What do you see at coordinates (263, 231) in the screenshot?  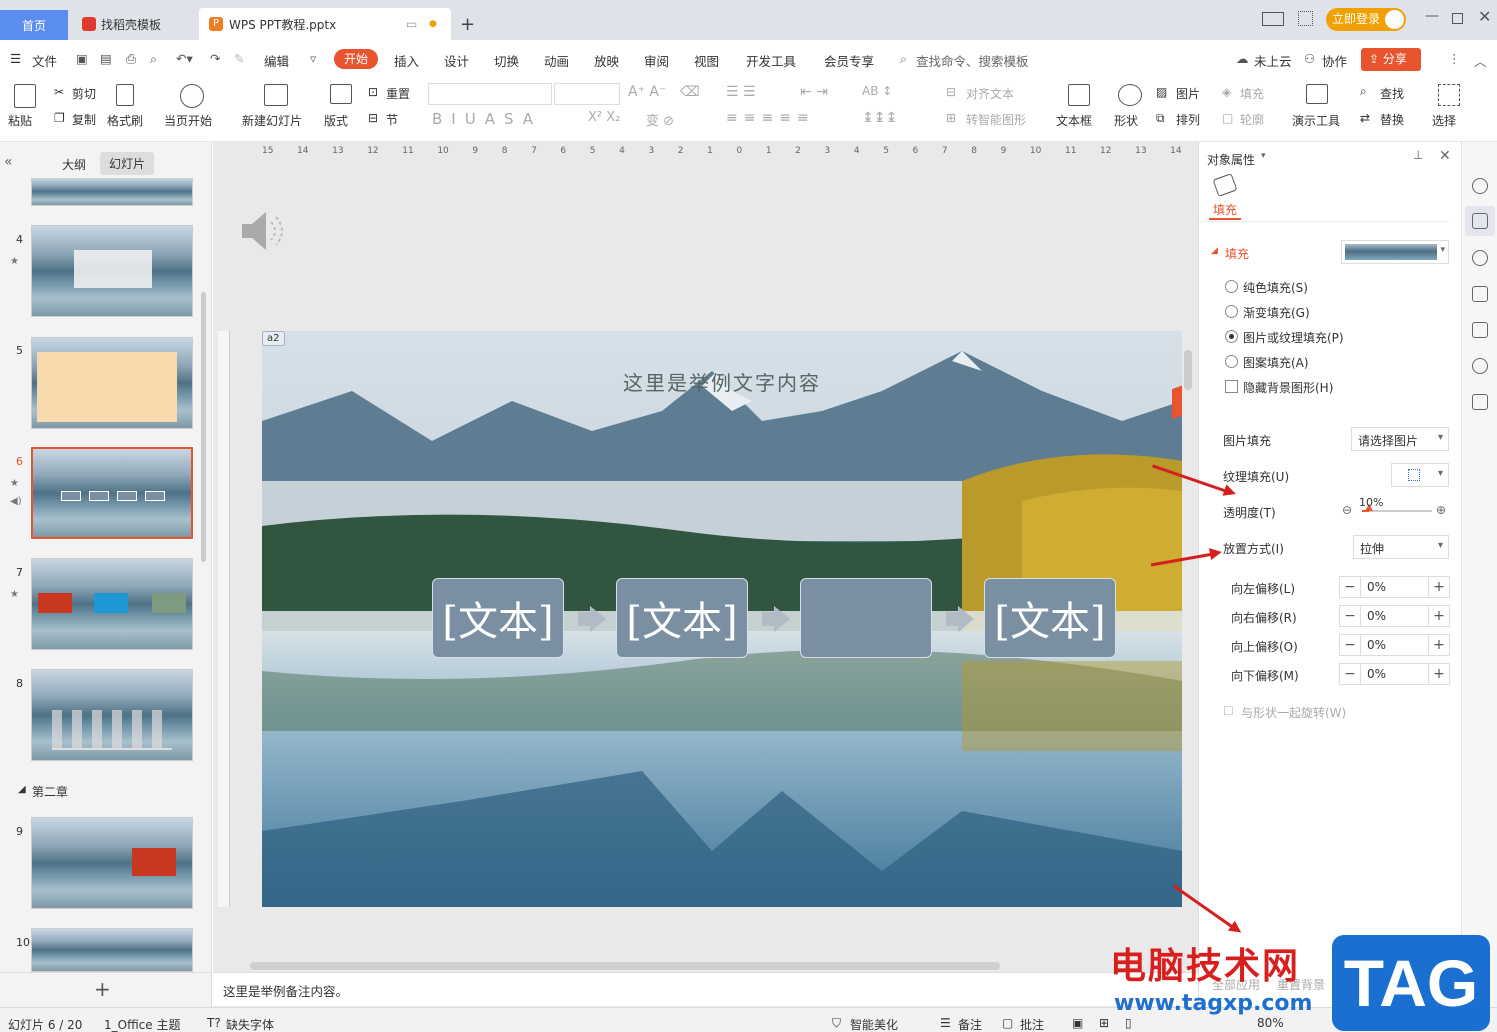 I see `speaker-icon` at bounding box center [263, 231].